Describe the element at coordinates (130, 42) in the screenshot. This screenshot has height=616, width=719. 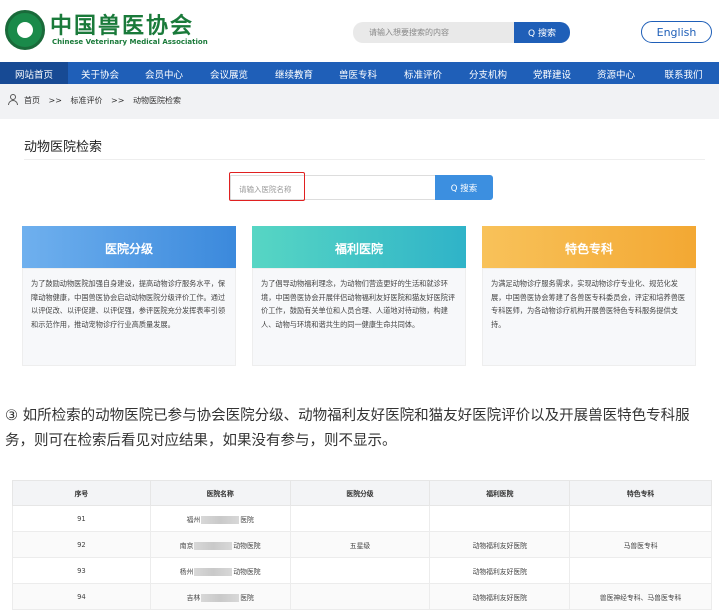
I see `site-subtitle: Chinese Veterinary Medical Association` at that location.